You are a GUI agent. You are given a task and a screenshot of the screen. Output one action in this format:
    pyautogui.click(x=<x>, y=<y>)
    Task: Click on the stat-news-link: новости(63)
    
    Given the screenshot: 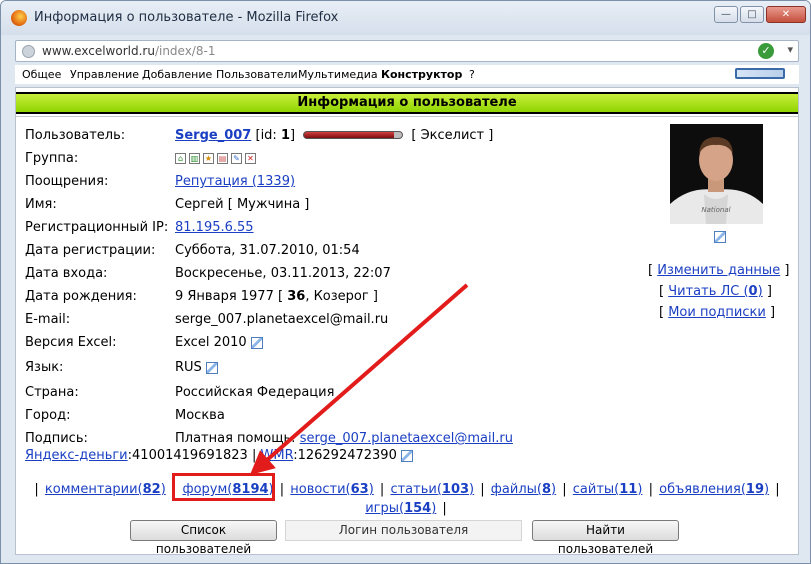 What is the action you would take?
    pyautogui.click(x=331, y=489)
    